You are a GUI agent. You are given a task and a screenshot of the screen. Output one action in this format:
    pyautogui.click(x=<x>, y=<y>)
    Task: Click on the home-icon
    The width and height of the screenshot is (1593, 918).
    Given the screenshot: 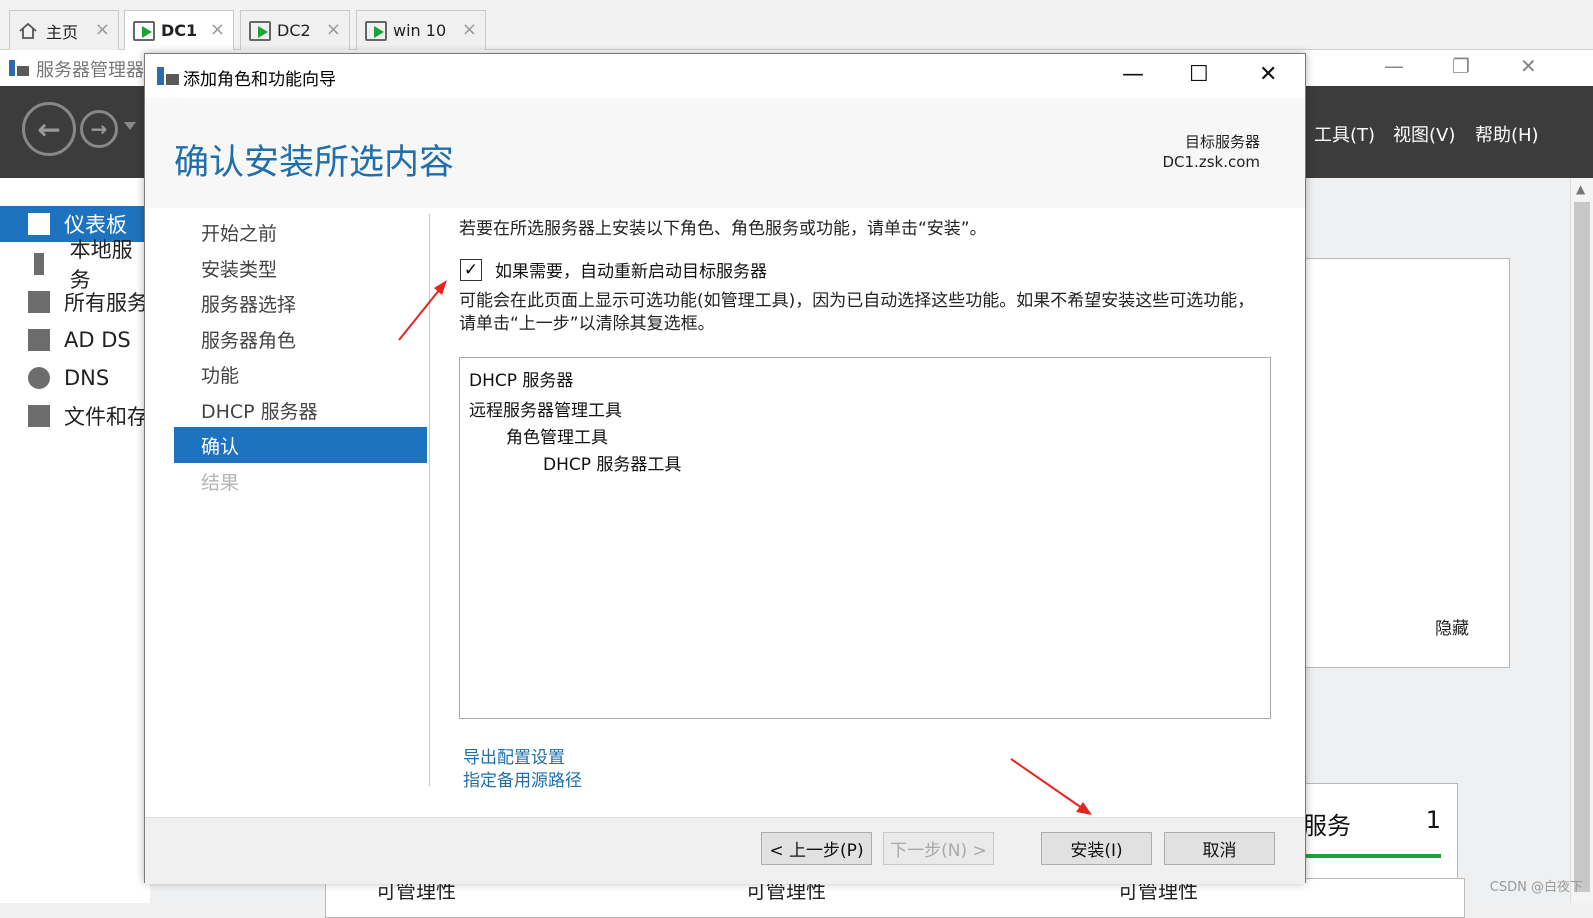 What is the action you would take?
    pyautogui.click(x=29, y=31)
    